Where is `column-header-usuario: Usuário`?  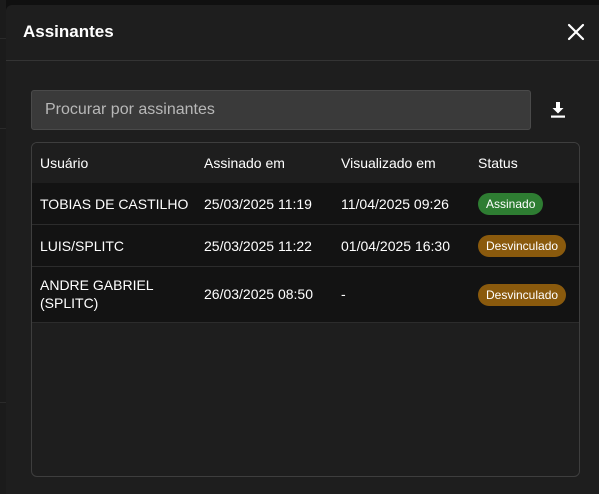
column-header-usuario: Usuário is located at coordinates (64, 163).